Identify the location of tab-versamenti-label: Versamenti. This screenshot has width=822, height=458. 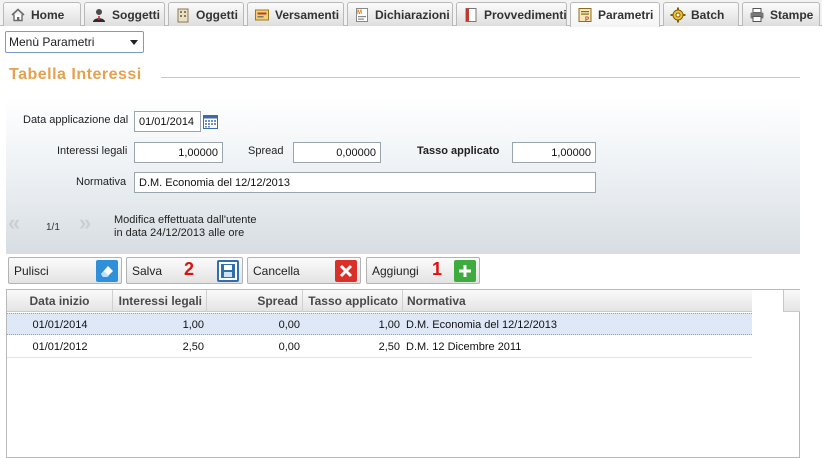
(307, 14).